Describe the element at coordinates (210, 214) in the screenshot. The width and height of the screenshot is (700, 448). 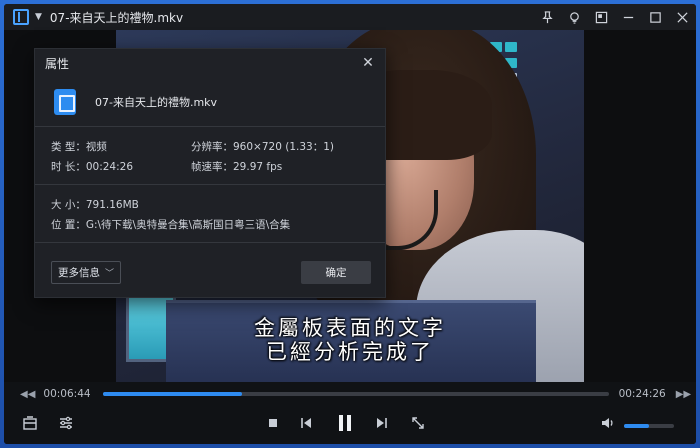
I see `file-info-section: 大 小：791.16MB 位 置：G:\待下载\奥特曼合集\高斯国日粤三语\合集` at that location.